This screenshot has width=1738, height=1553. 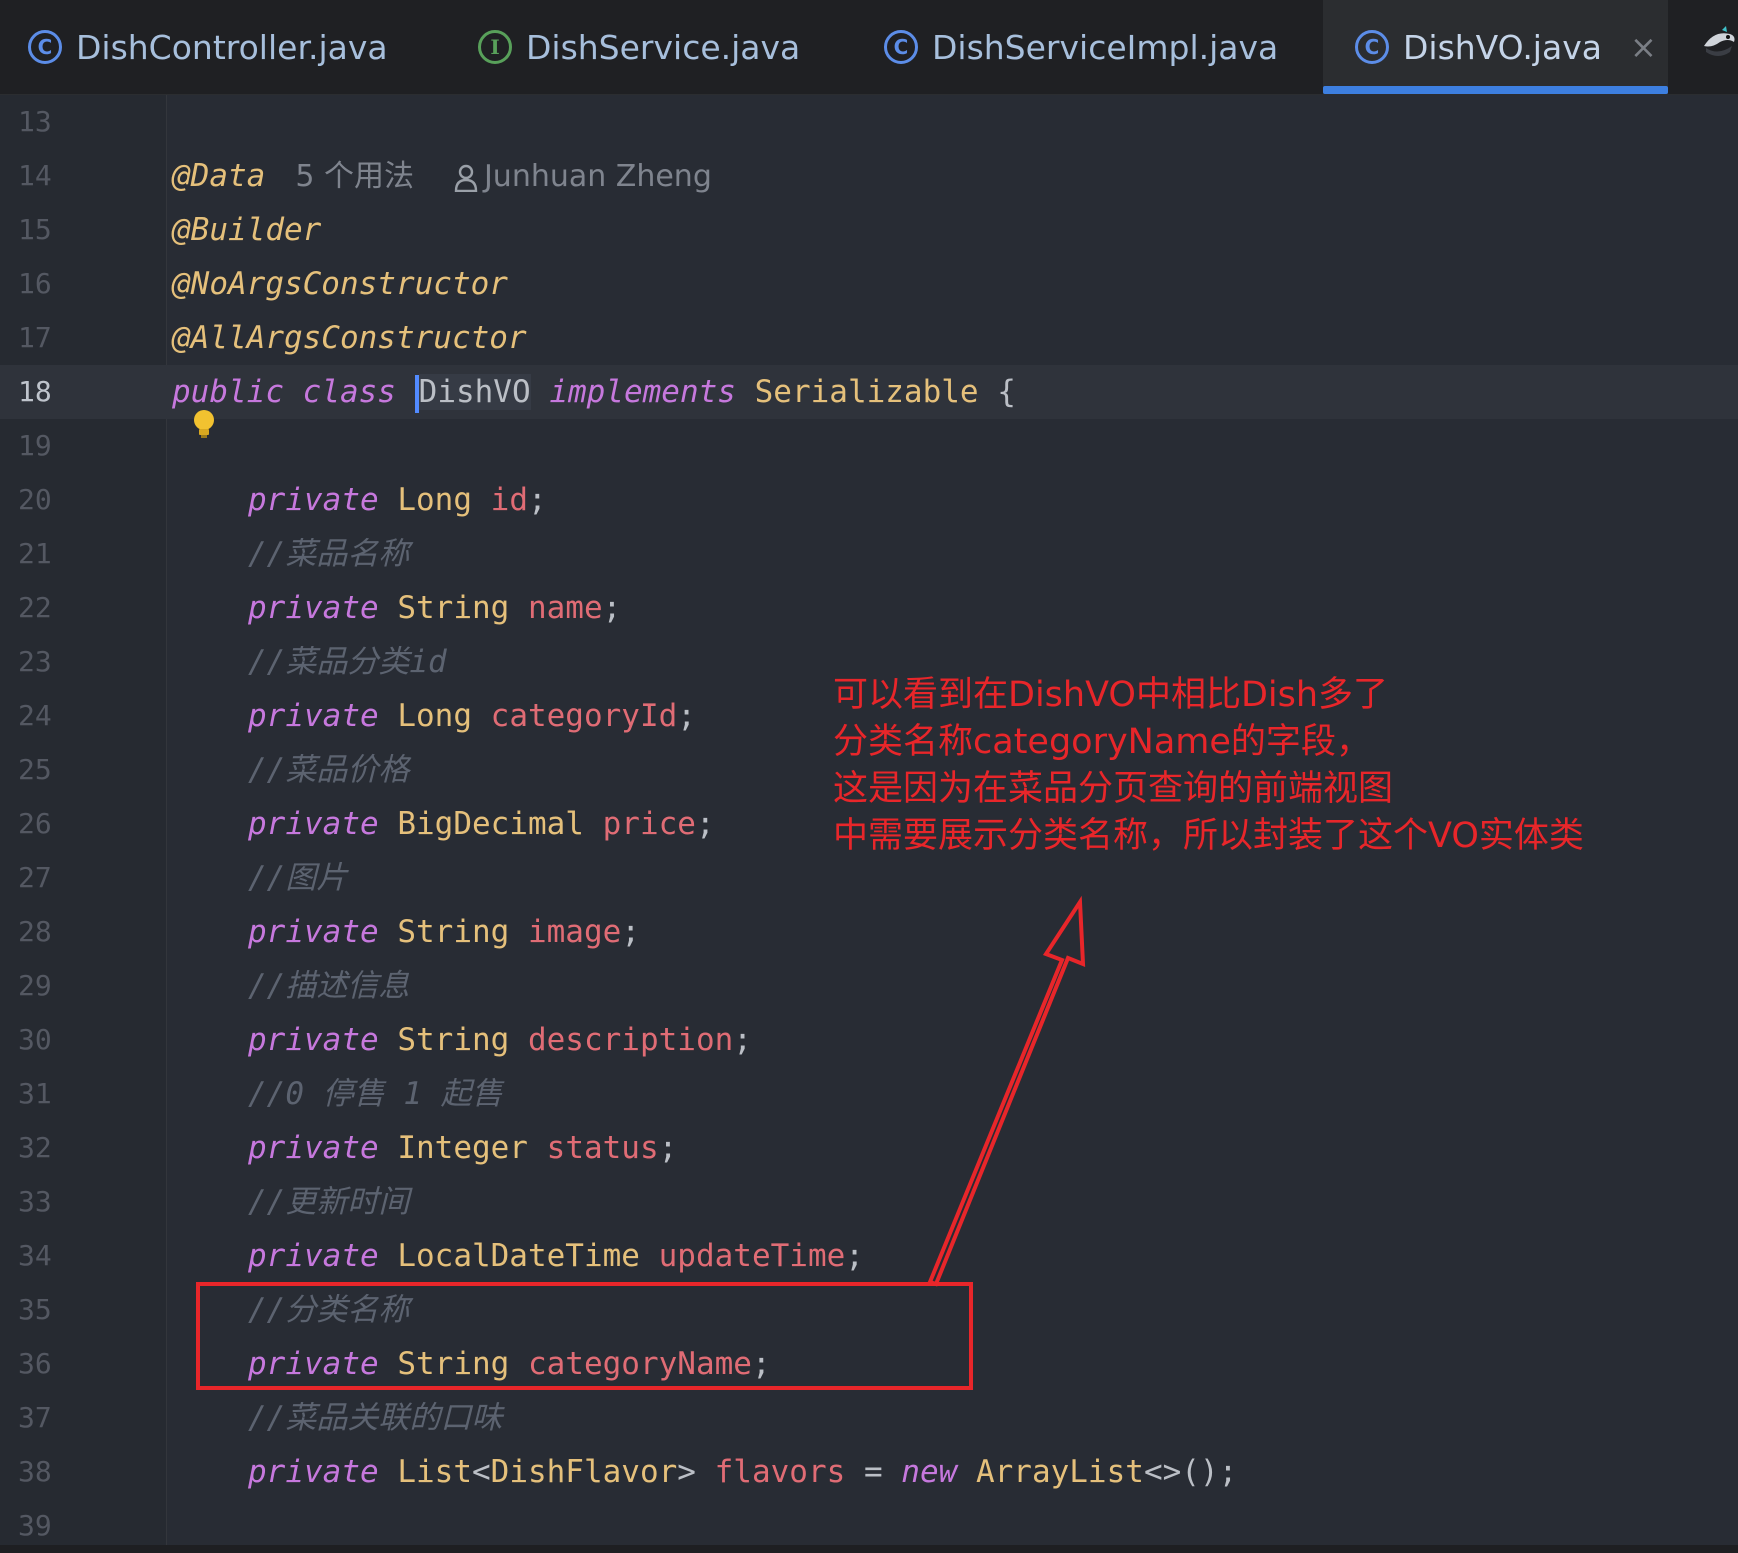 What do you see at coordinates (869, 1418) in the screenshot?
I see `code-line: 37 //菜品关联的口味` at bounding box center [869, 1418].